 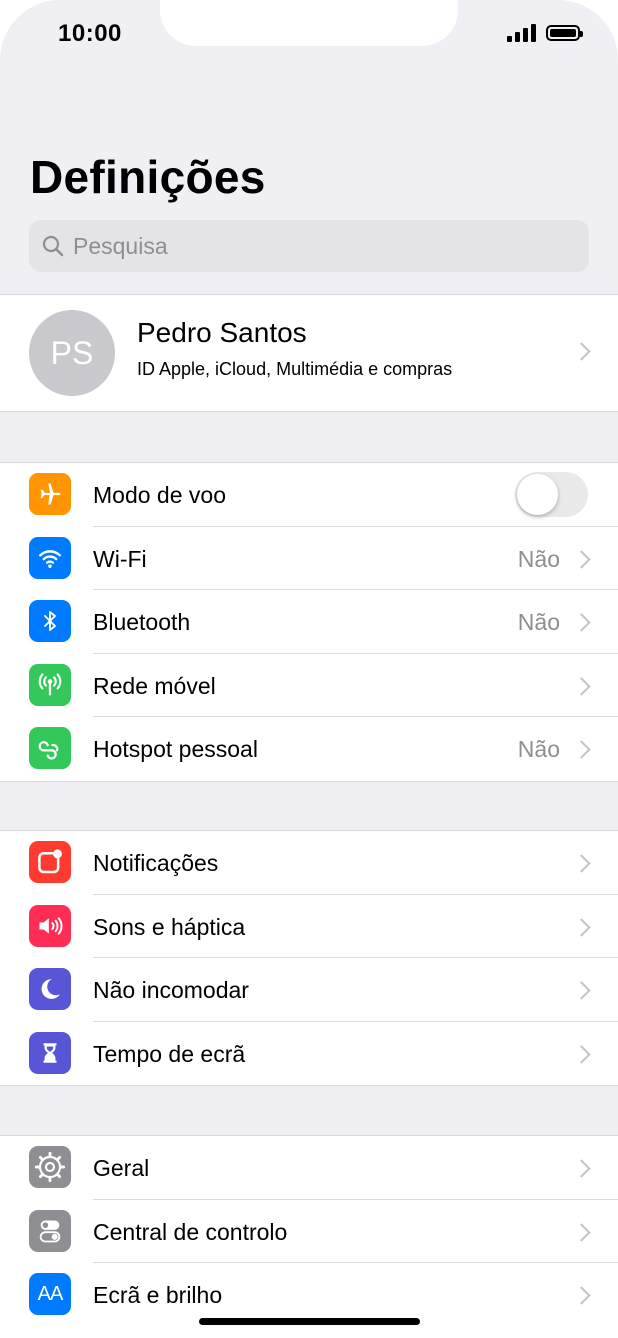 What do you see at coordinates (50, 557) in the screenshot?
I see `wifi-icon` at bounding box center [50, 557].